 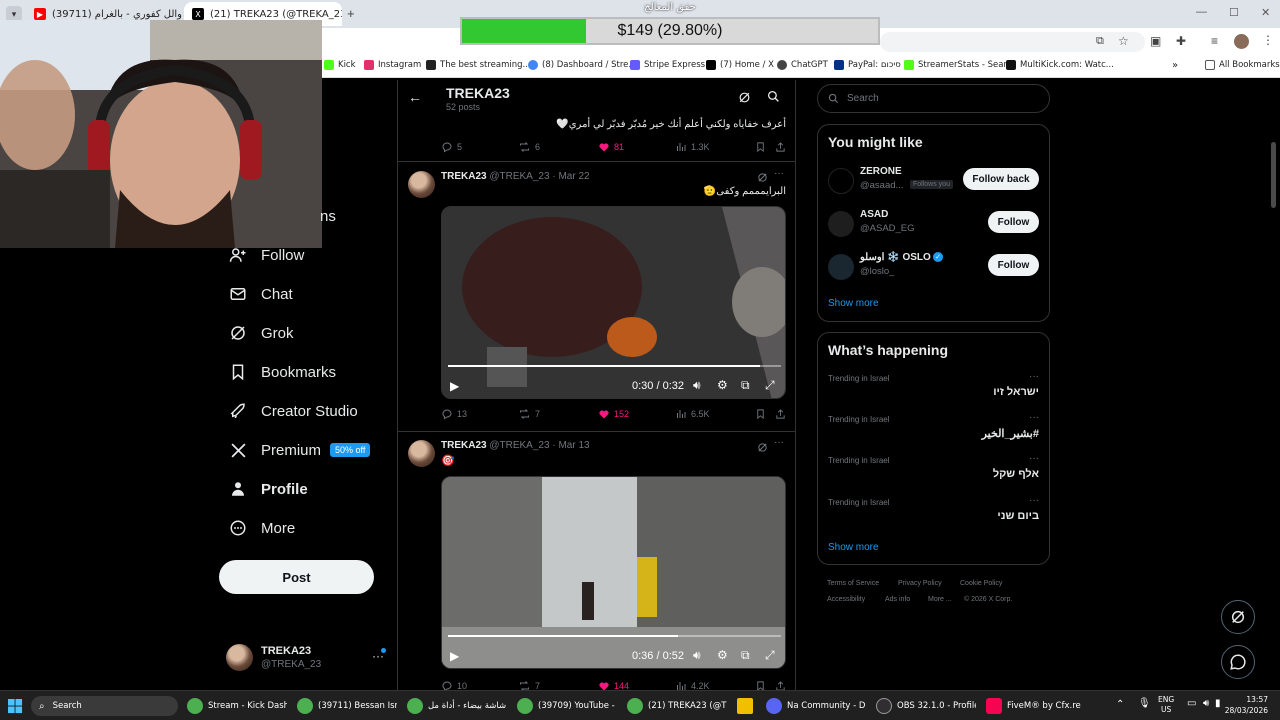 What do you see at coordinates (903, 268) in the screenshot?
I see `suggested-user: اوسلو ❄️ OSLO ✓ @loslo_` at bounding box center [903, 268].